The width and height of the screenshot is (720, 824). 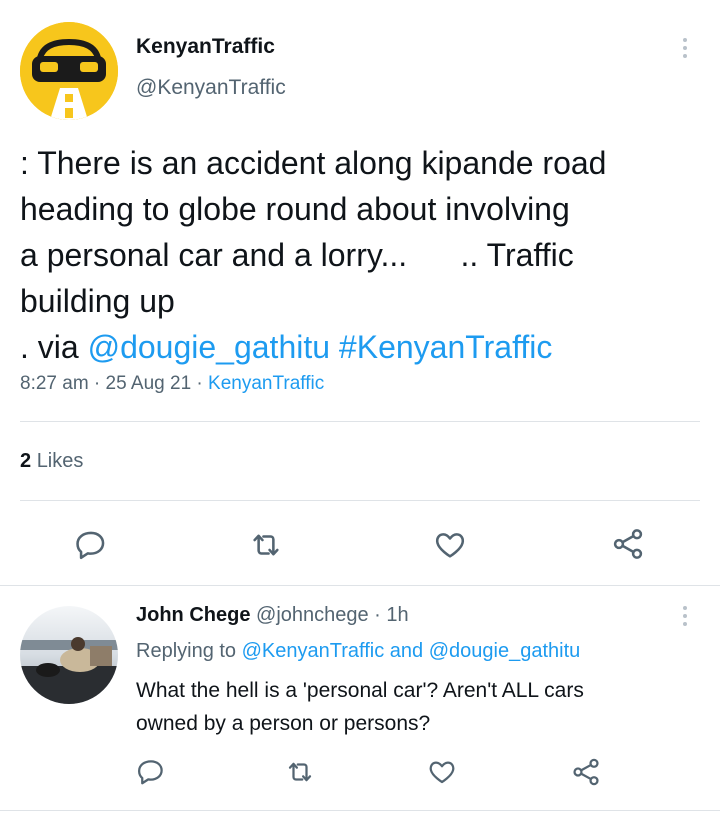 What do you see at coordinates (505, 651) in the screenshot?
I see `replying-to-mention: @dougie_gathitu` at bounding box center [505, 651].